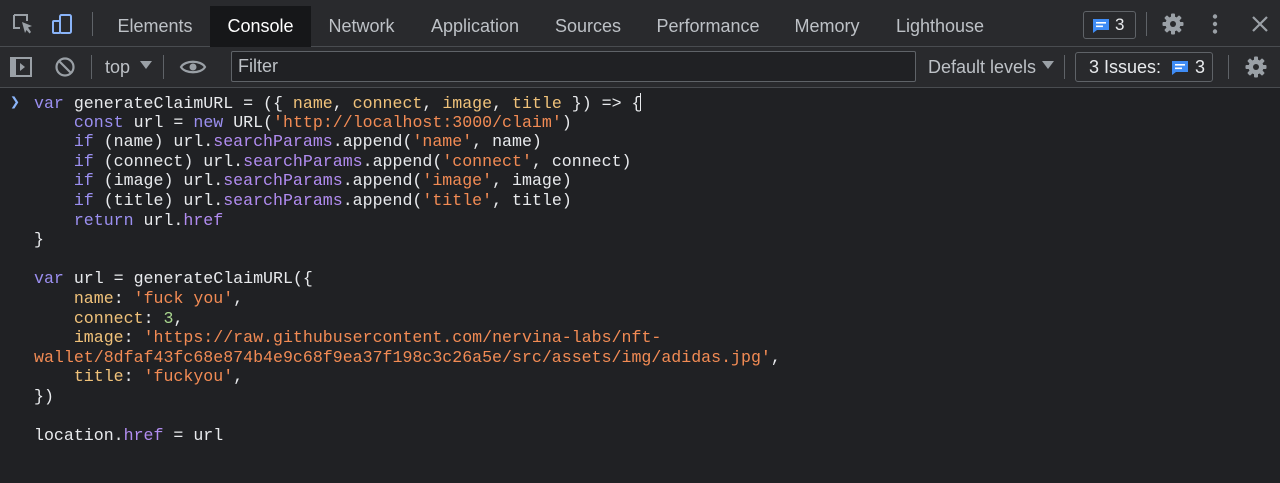 The width and height of the screenshot is (1280, 483). I want to click on code-token: , title), so click(532, 200).